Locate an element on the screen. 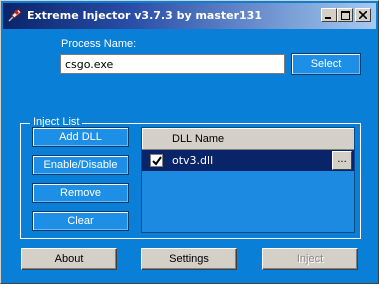  add-dll-label: Add DLL is located at coordinates (80, 137).